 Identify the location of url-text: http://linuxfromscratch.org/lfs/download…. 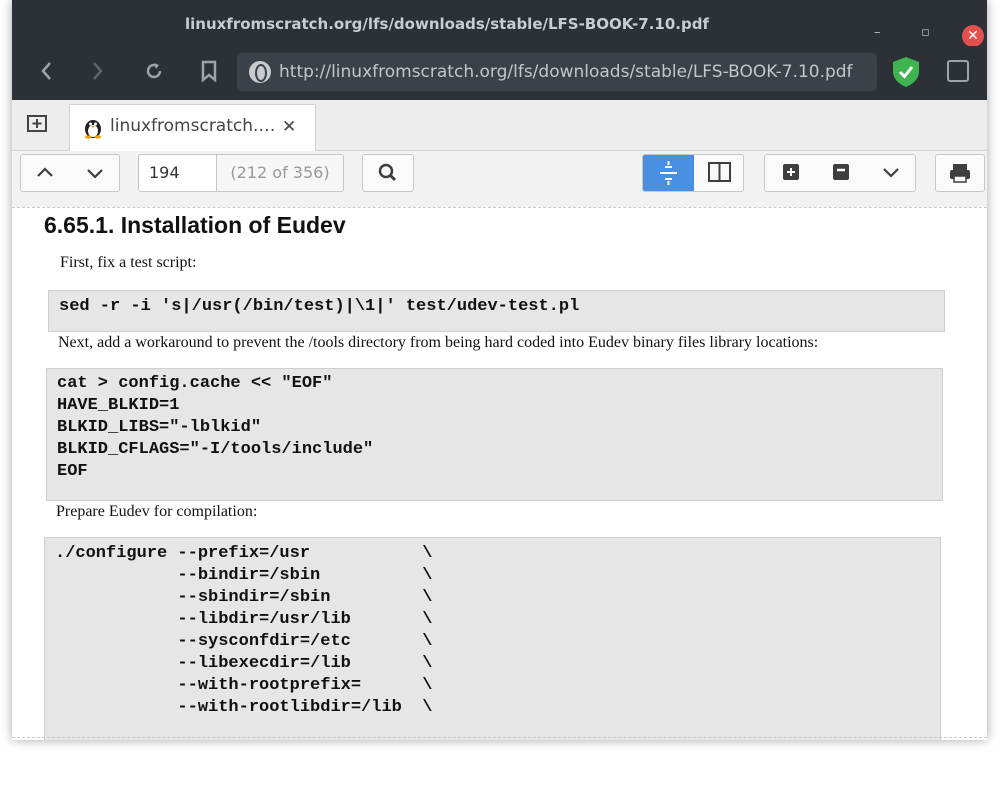
(566, 72).